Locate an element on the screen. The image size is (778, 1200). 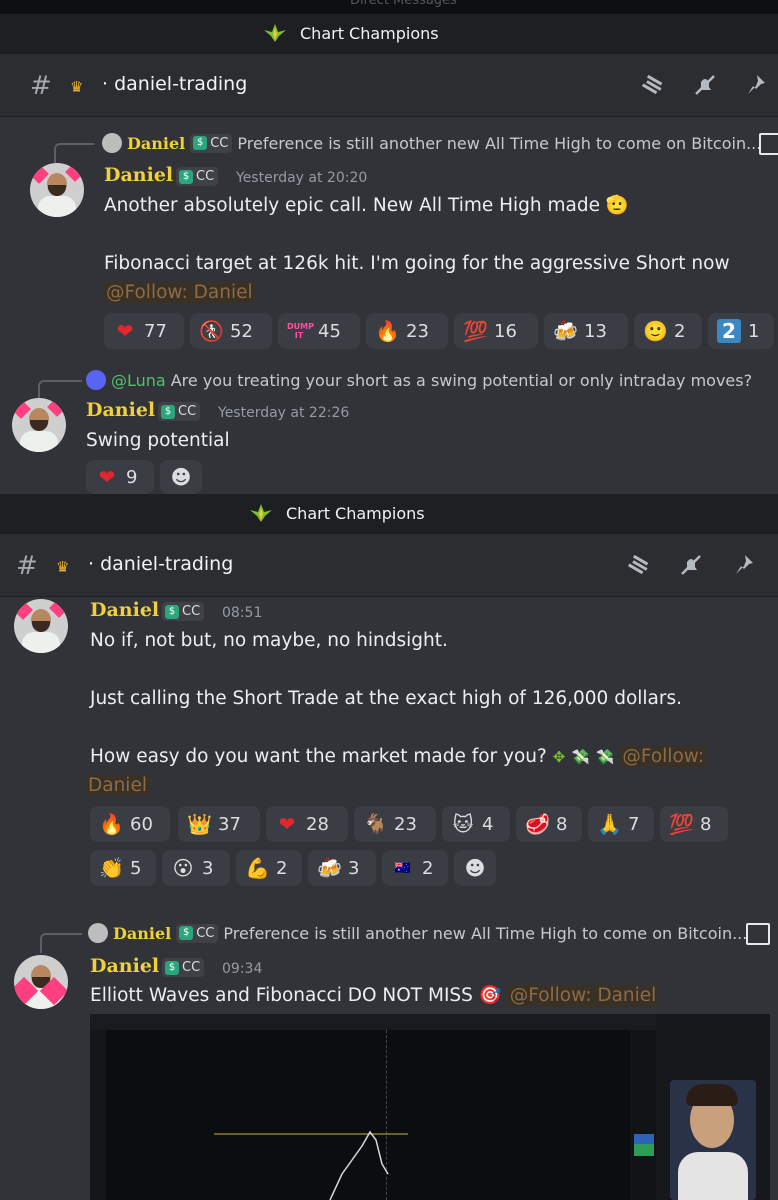
reaction-muscle: 💪 2 is located at coordinates (269, 868).